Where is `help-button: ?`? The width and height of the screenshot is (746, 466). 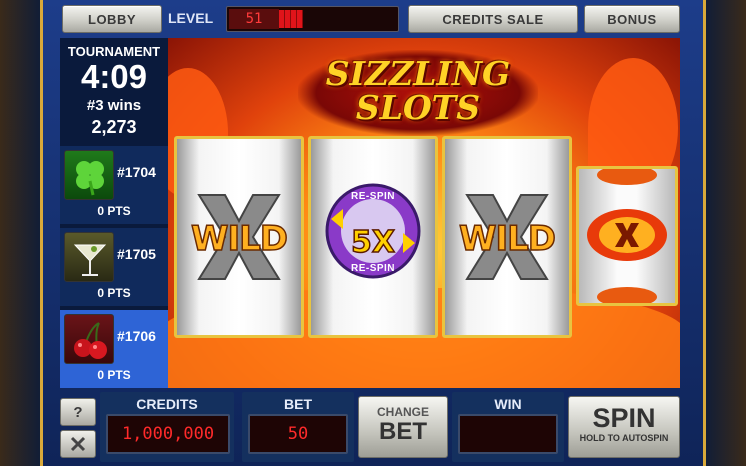
help-button: ? is located at coordinates (78, 412).